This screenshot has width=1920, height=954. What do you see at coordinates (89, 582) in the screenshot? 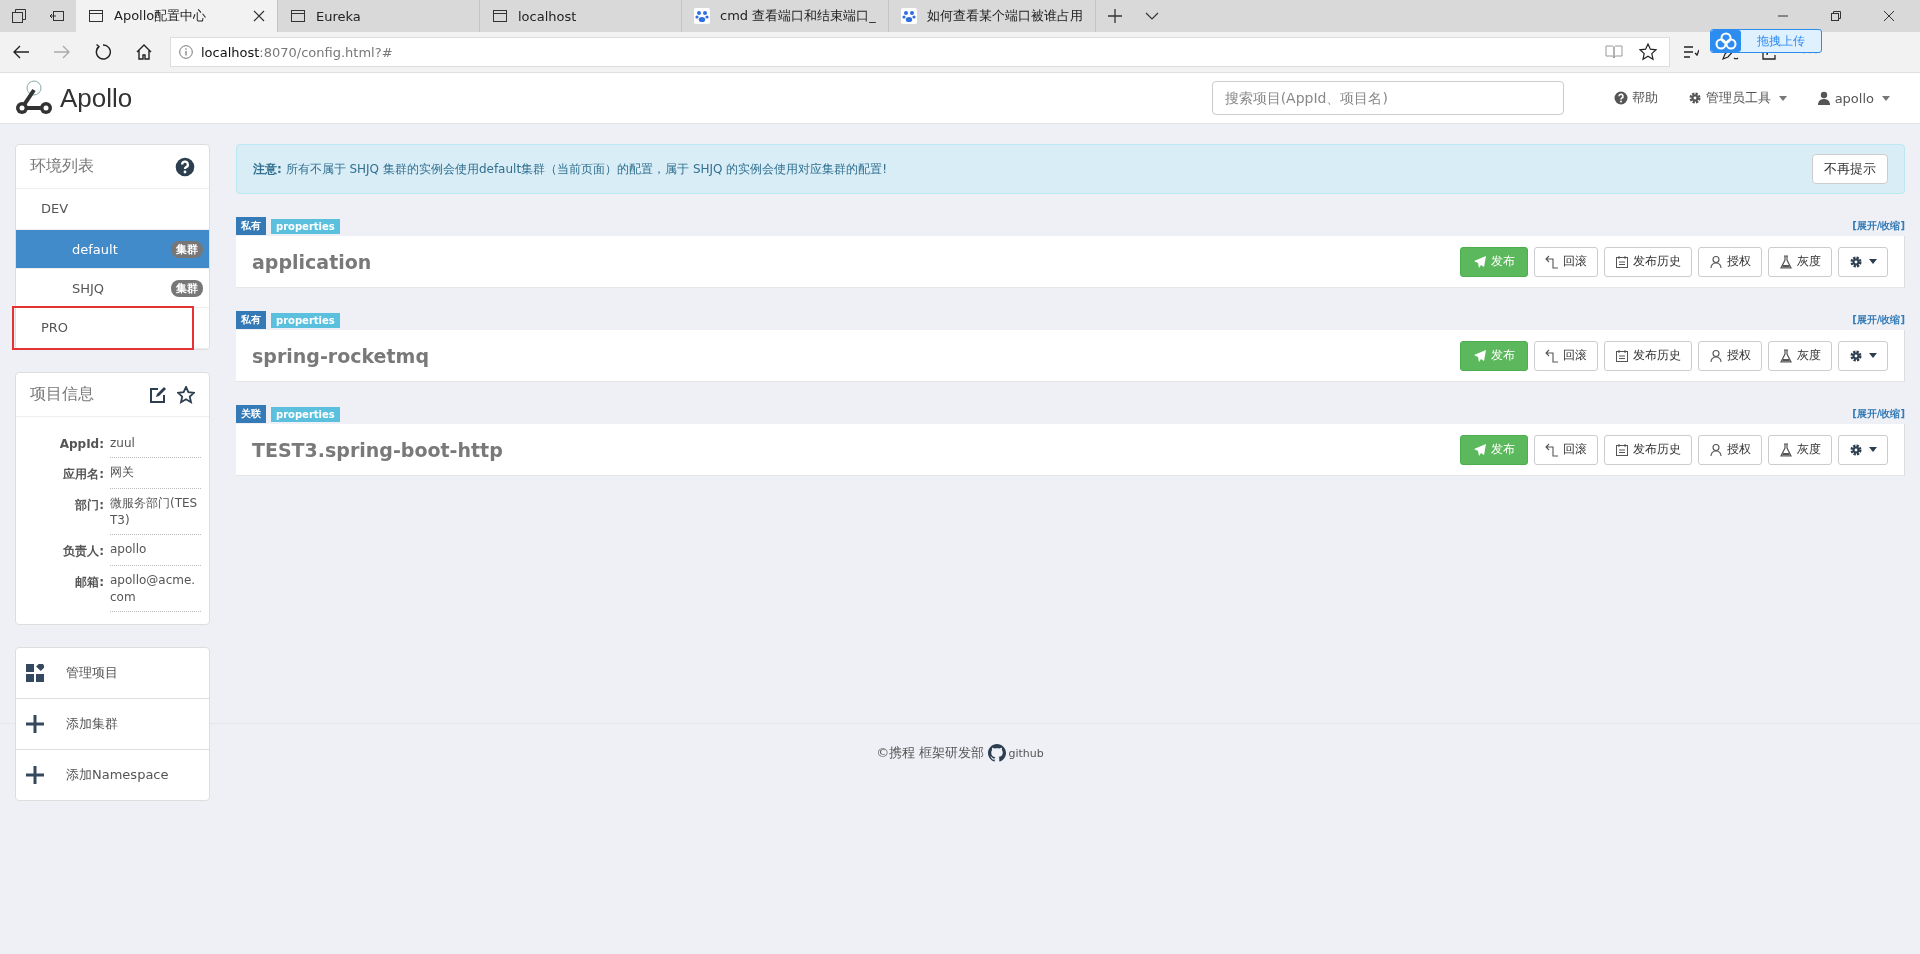
I see `field-label: 邮箱:` at bounding box center [89, 582].